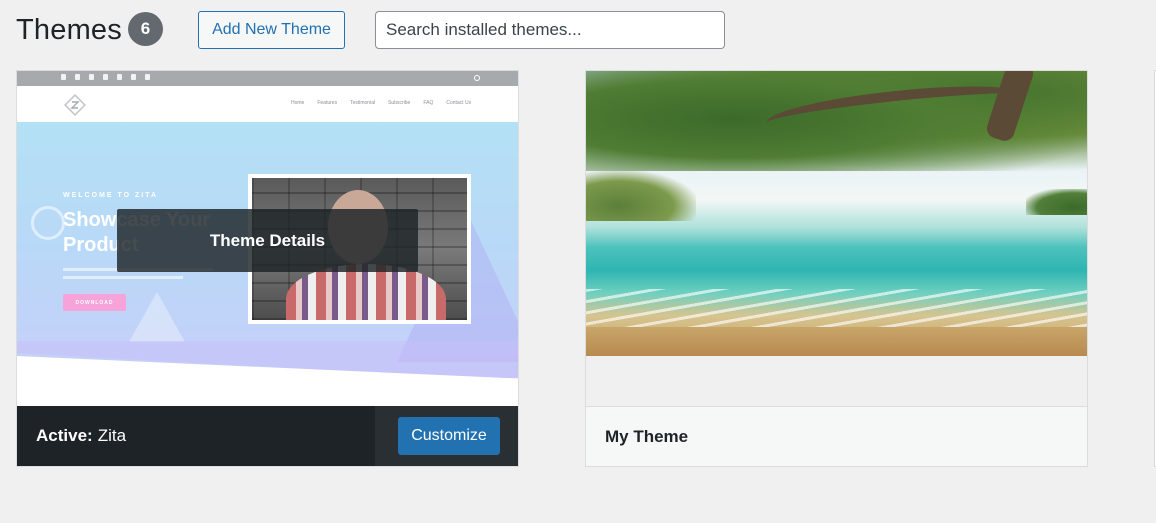 The width and height of the screenshot is (1156, 523). I want to click on preview-social-icons, so click(105, 77).